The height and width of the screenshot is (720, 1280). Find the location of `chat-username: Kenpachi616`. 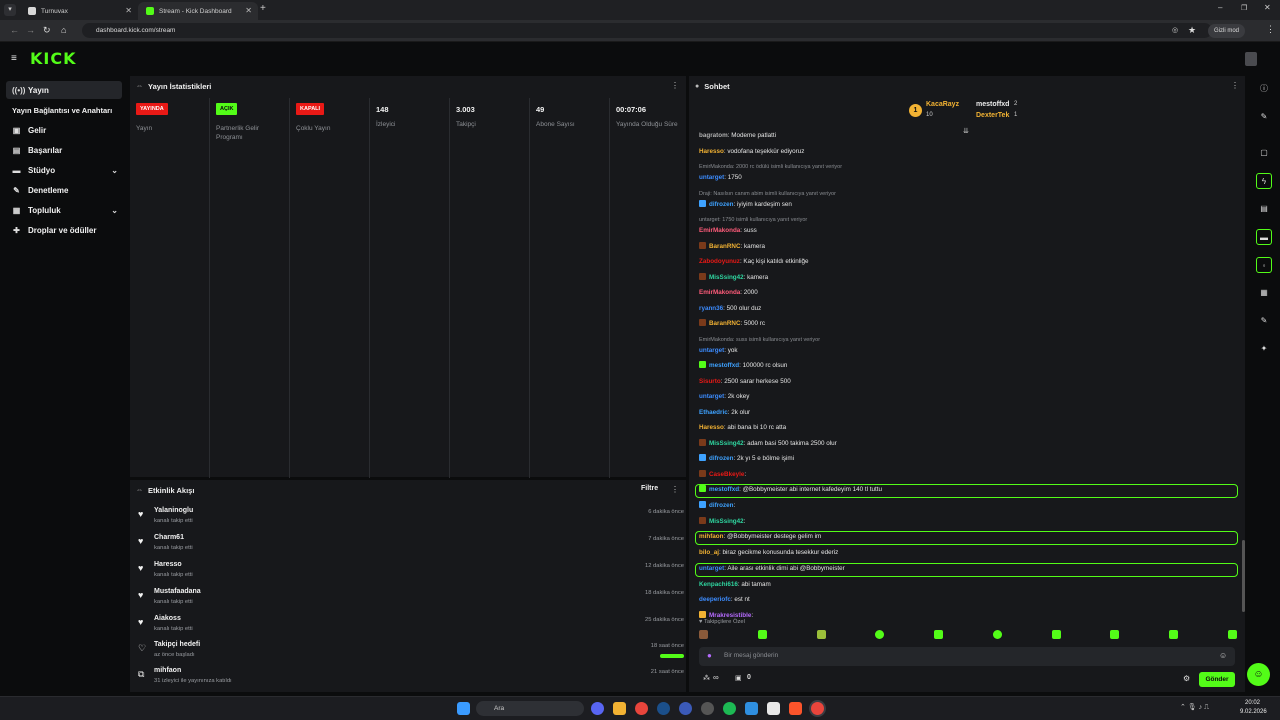

chat-username: Kenpachi616 is located at coordinates (718, 584).